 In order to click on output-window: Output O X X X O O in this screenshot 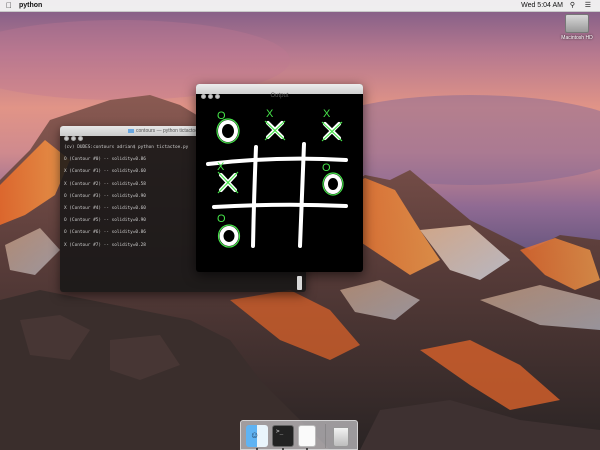, I will do `click(279, 178)`.